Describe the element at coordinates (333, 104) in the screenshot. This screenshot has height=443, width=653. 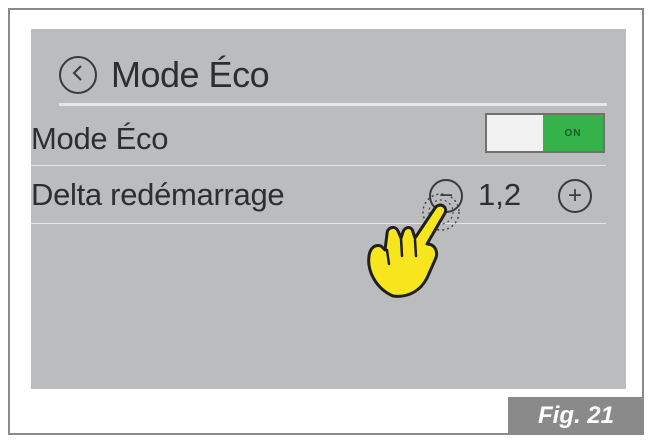
I see `header-divider` at that location.